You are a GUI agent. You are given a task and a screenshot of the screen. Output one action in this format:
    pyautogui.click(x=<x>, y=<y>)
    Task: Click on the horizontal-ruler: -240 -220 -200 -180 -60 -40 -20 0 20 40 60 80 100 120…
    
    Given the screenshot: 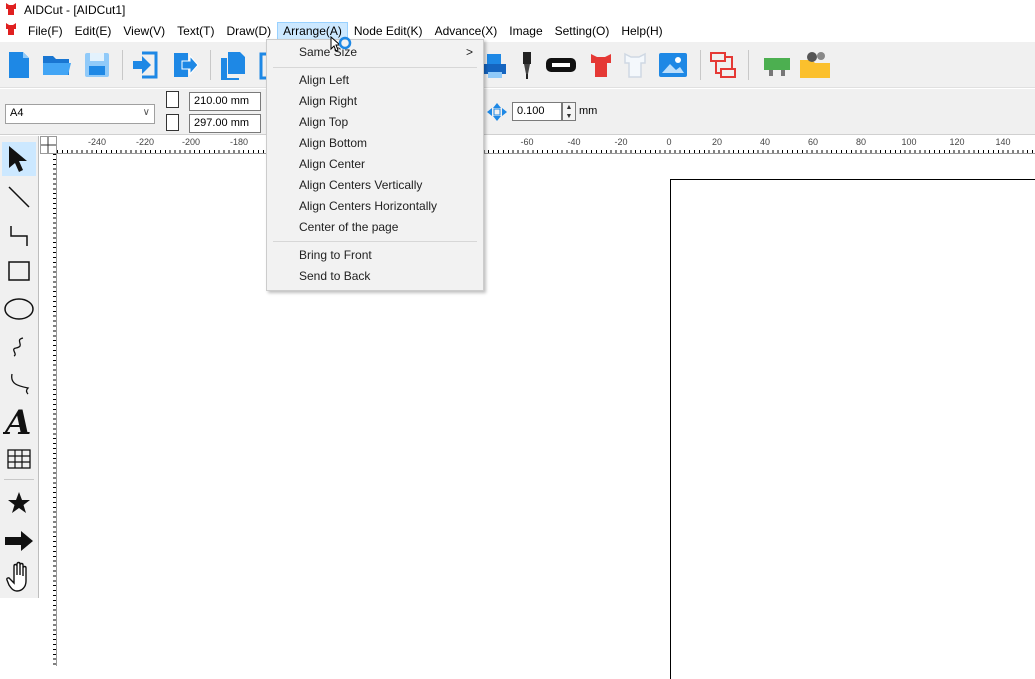 What is the action you would take?
    pyautogui.click(x=546, y=145)
    